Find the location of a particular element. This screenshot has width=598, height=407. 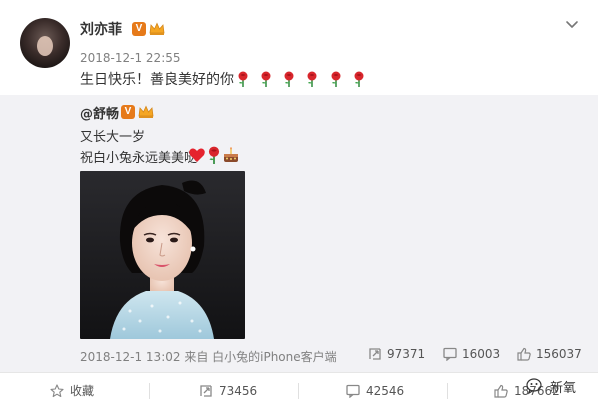

post-username: 刘亦菲 is located at coordinates (101, 29).